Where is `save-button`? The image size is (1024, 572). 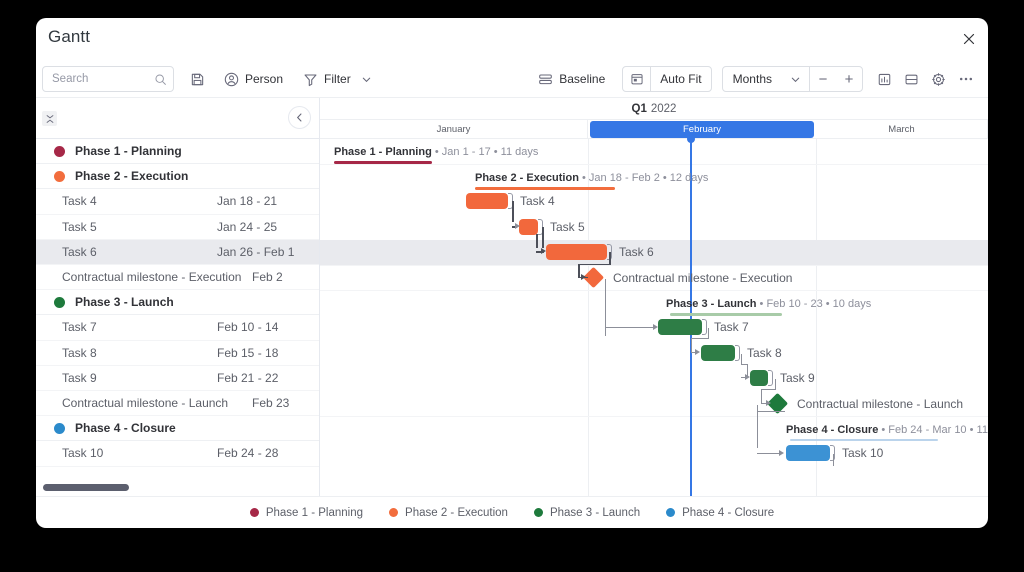 save-button is located at coordinates (197, 79).